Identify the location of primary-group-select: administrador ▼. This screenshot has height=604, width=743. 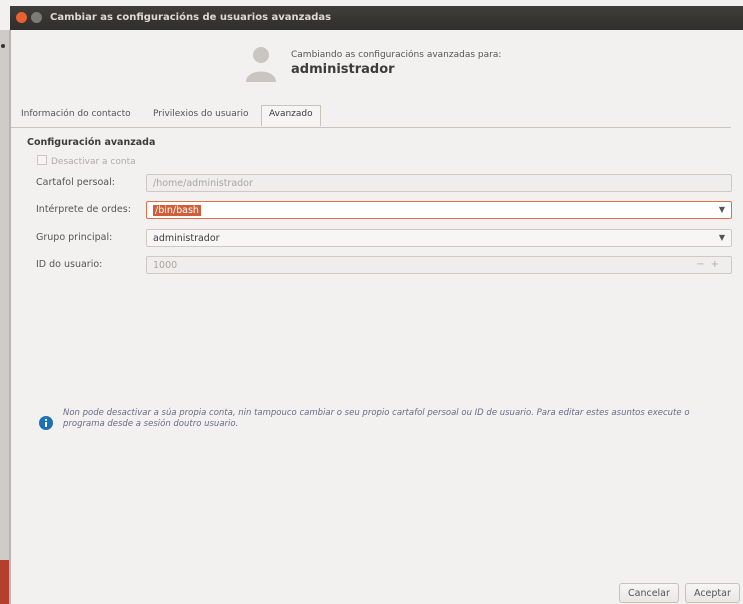
(439, 238).